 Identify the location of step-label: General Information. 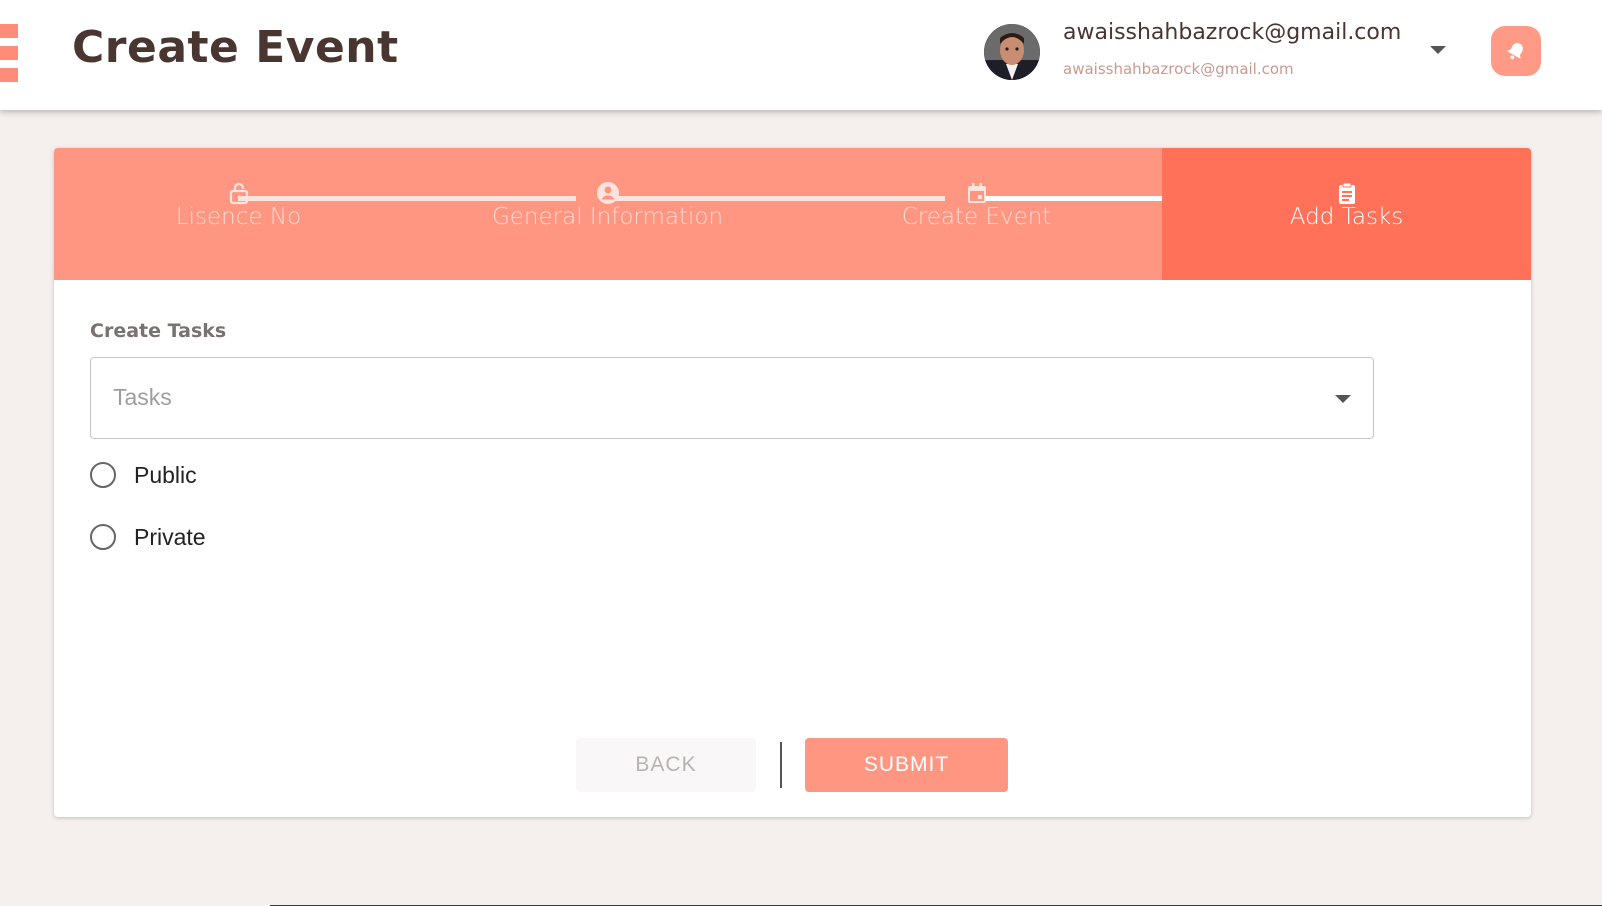
(607, 217).